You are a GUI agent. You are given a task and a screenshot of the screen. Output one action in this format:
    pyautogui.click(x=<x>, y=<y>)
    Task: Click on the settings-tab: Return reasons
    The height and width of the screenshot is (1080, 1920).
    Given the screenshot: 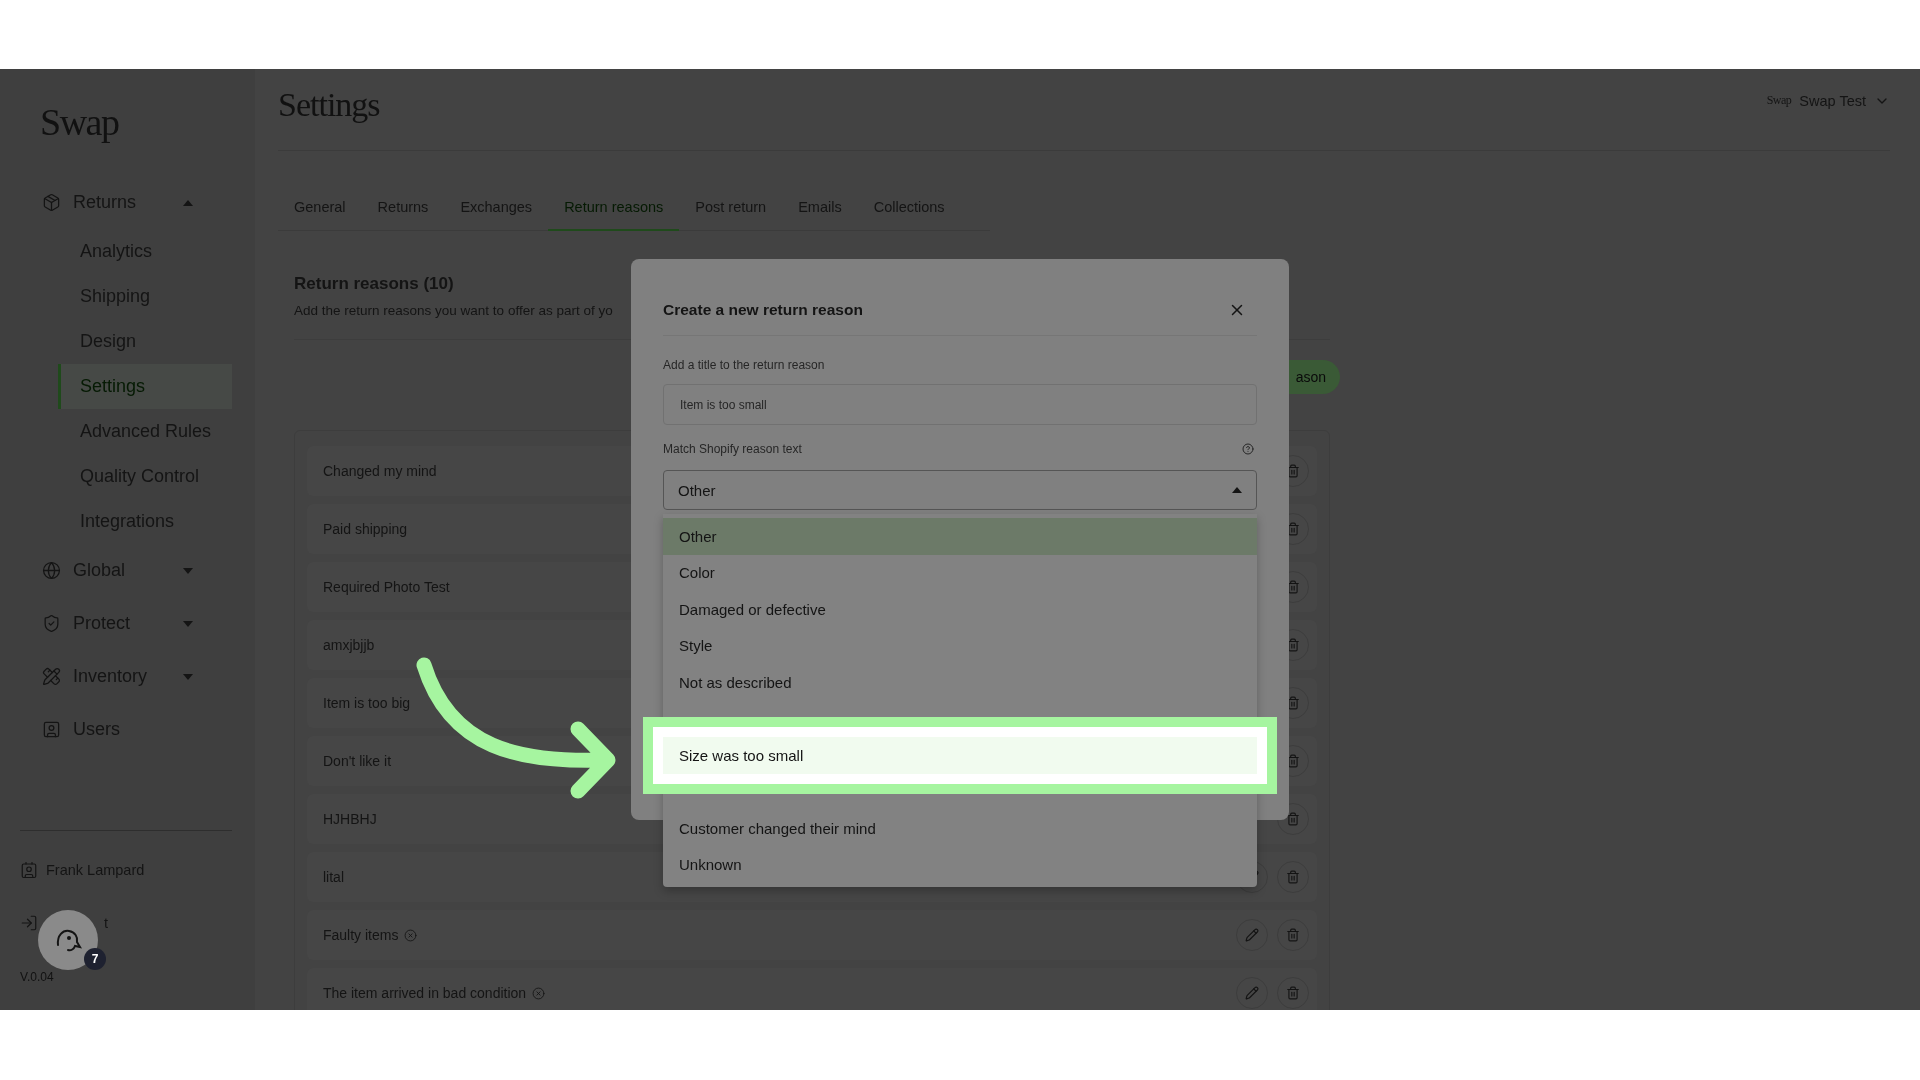 What is the action you would take?
    pyautogui.click(x=614, y=207)
    